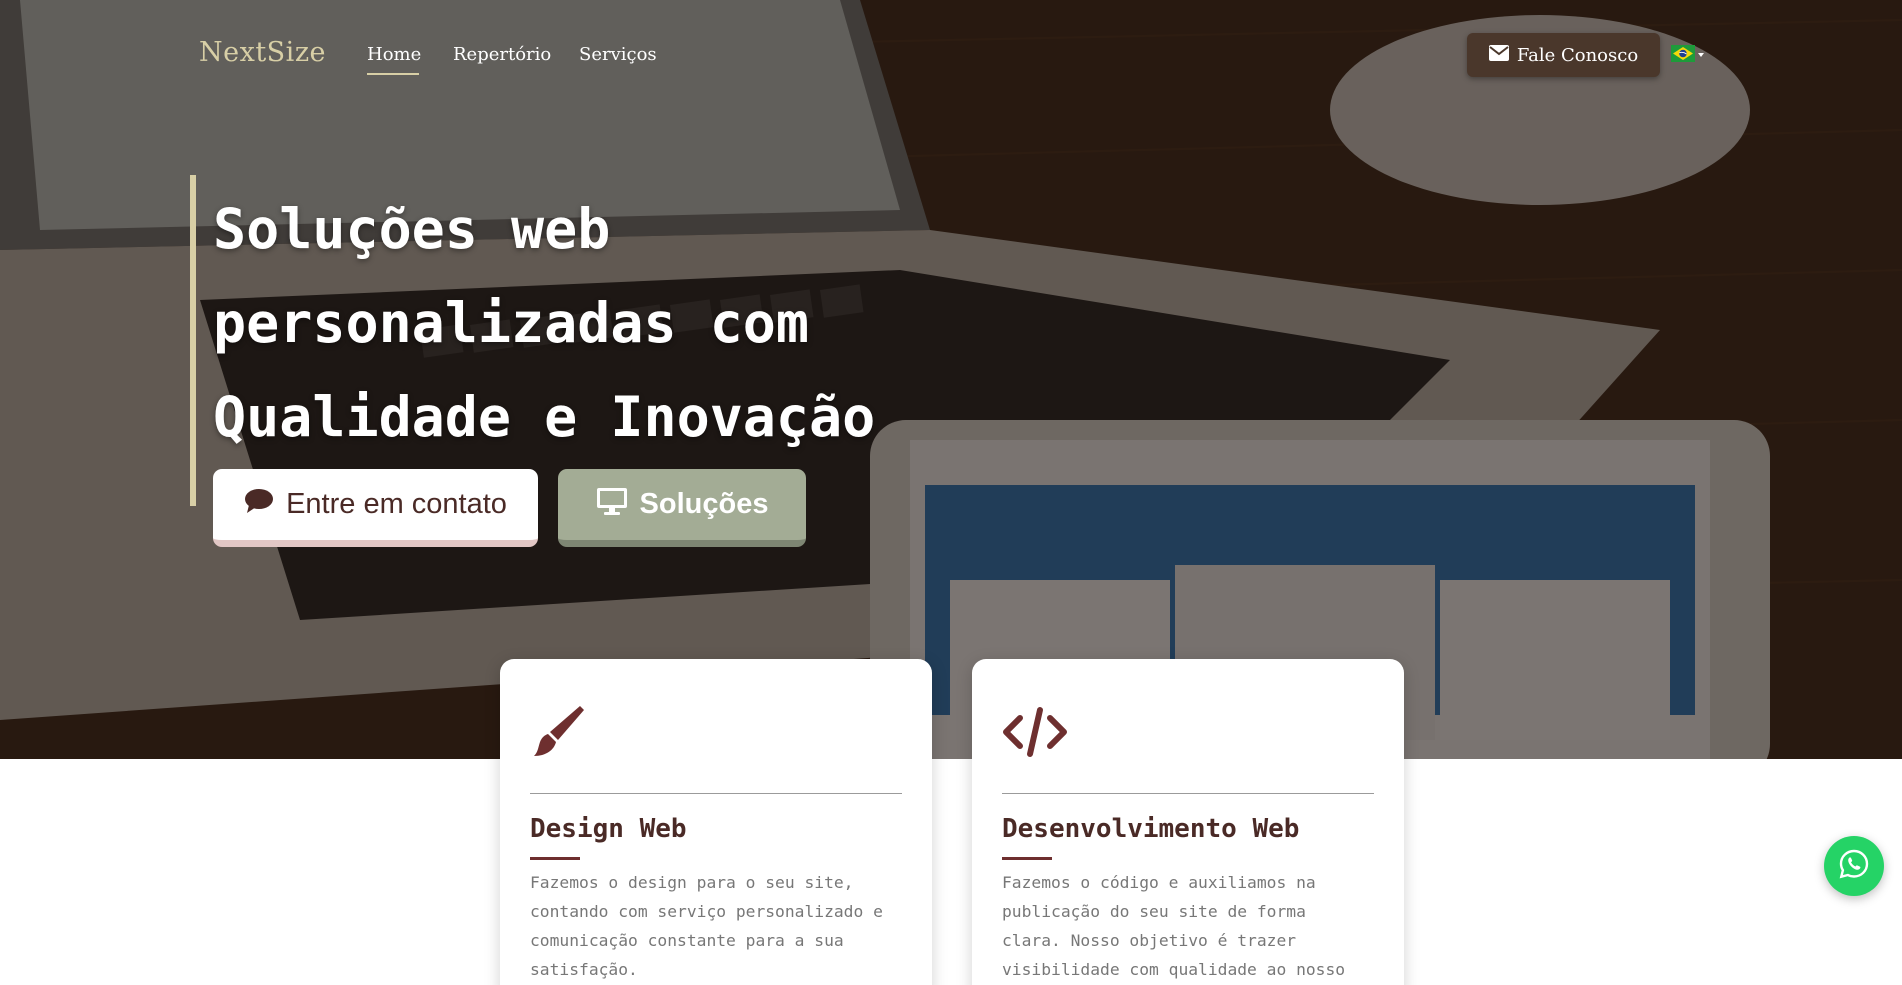  I want to click on paintbrush-icon, so click(558, 734).